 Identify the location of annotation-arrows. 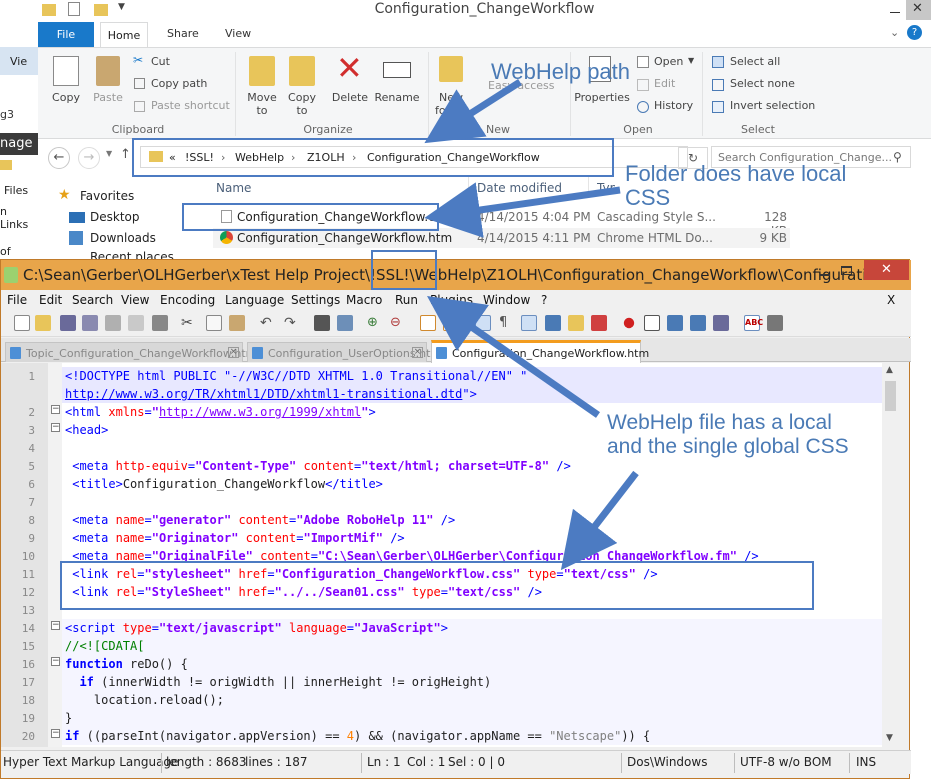
(531, 325).